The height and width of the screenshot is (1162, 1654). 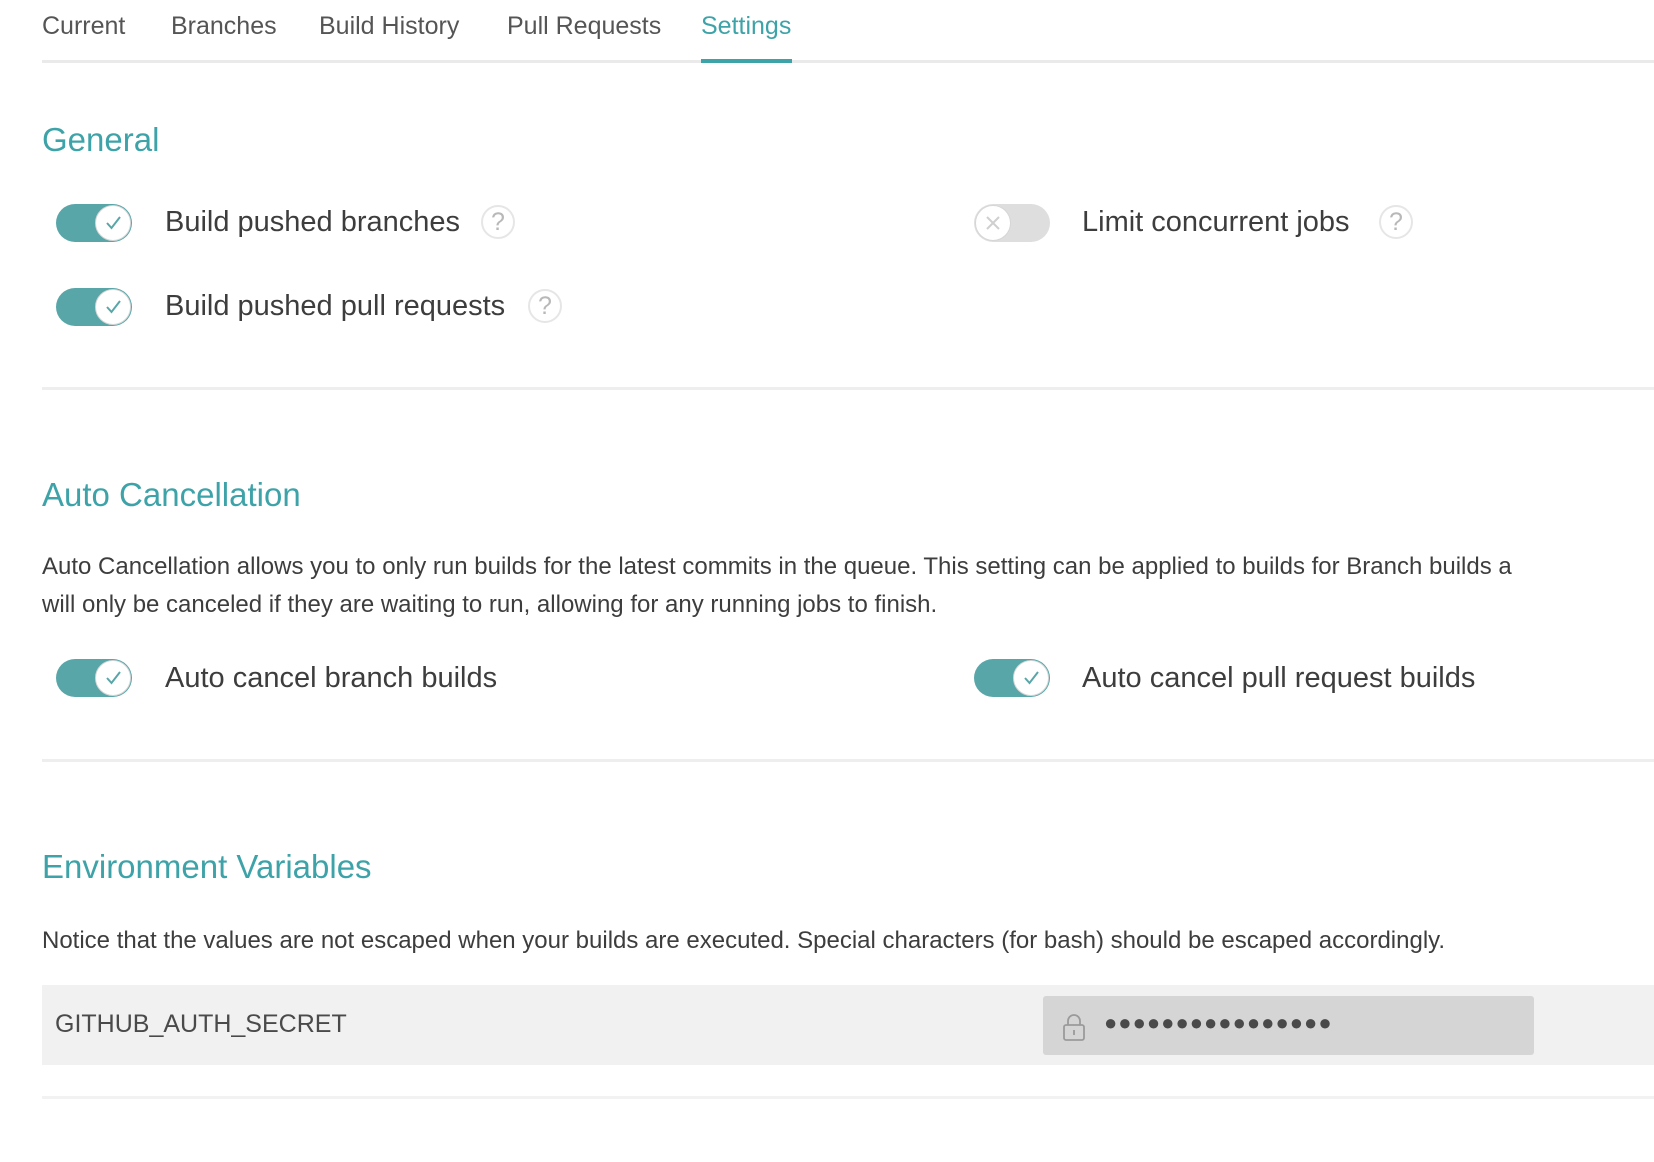 What do you see at coordinates (313, 222) in the screenshot?
I see `build-pushed-branches-label: Build pushed branches` at bounding box center [313, 222].